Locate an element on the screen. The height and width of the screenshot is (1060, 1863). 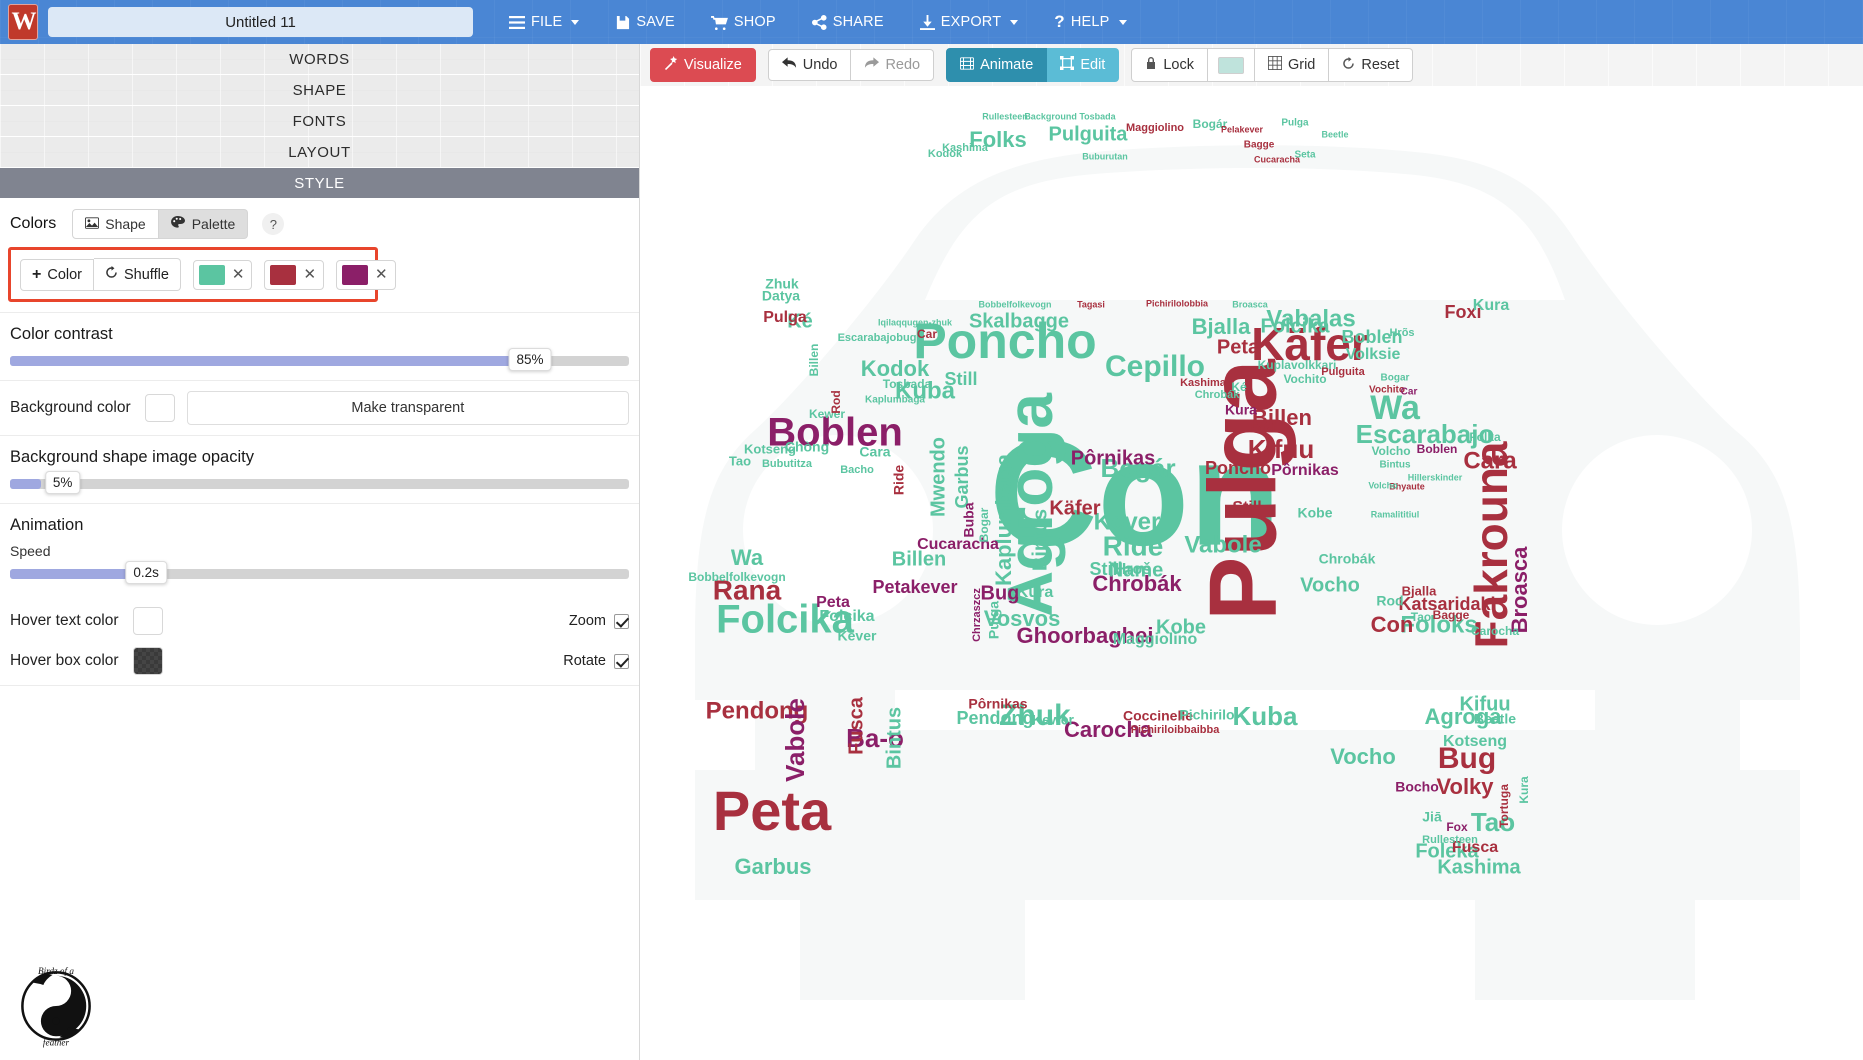
animate-button: Animate is located at coordinates (997, 65).